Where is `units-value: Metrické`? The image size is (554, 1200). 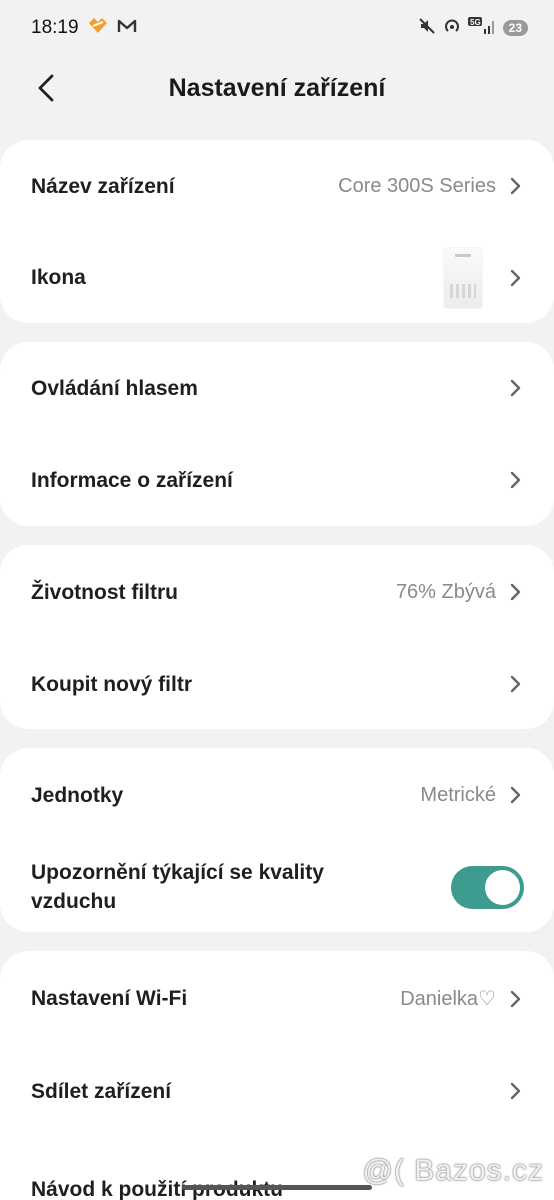 units-value: Metrické is located at coordinates (458, 794).